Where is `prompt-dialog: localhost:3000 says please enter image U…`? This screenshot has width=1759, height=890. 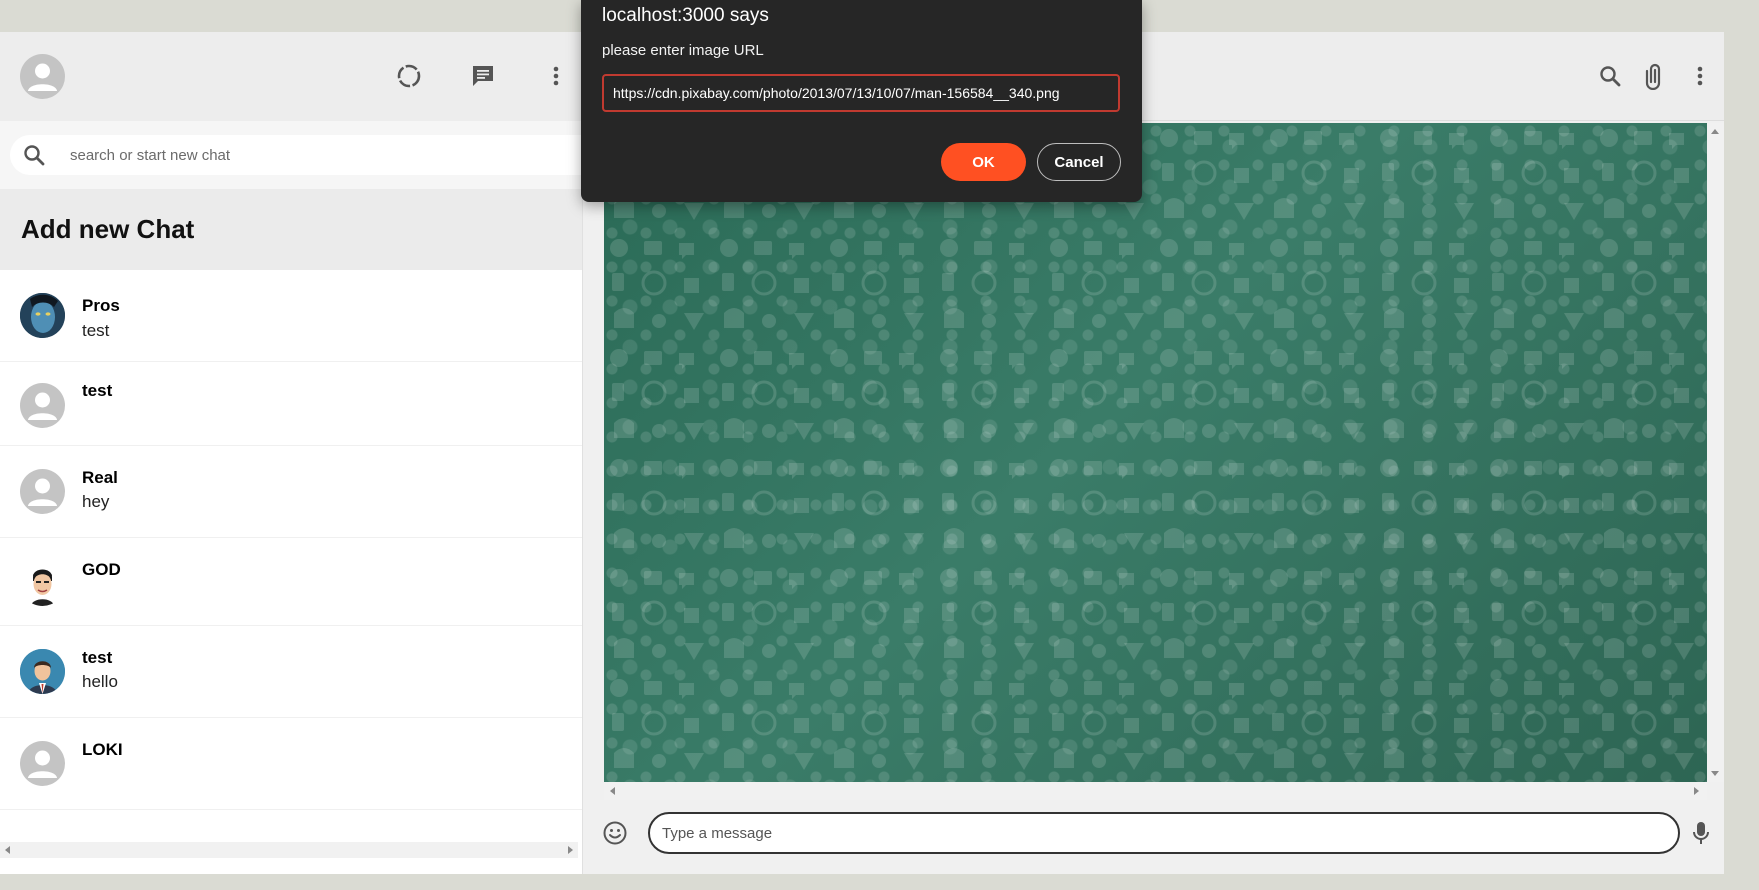
prompt-dialog: localhost:3000 says please enter image U… is located at coordinates (861, 101).